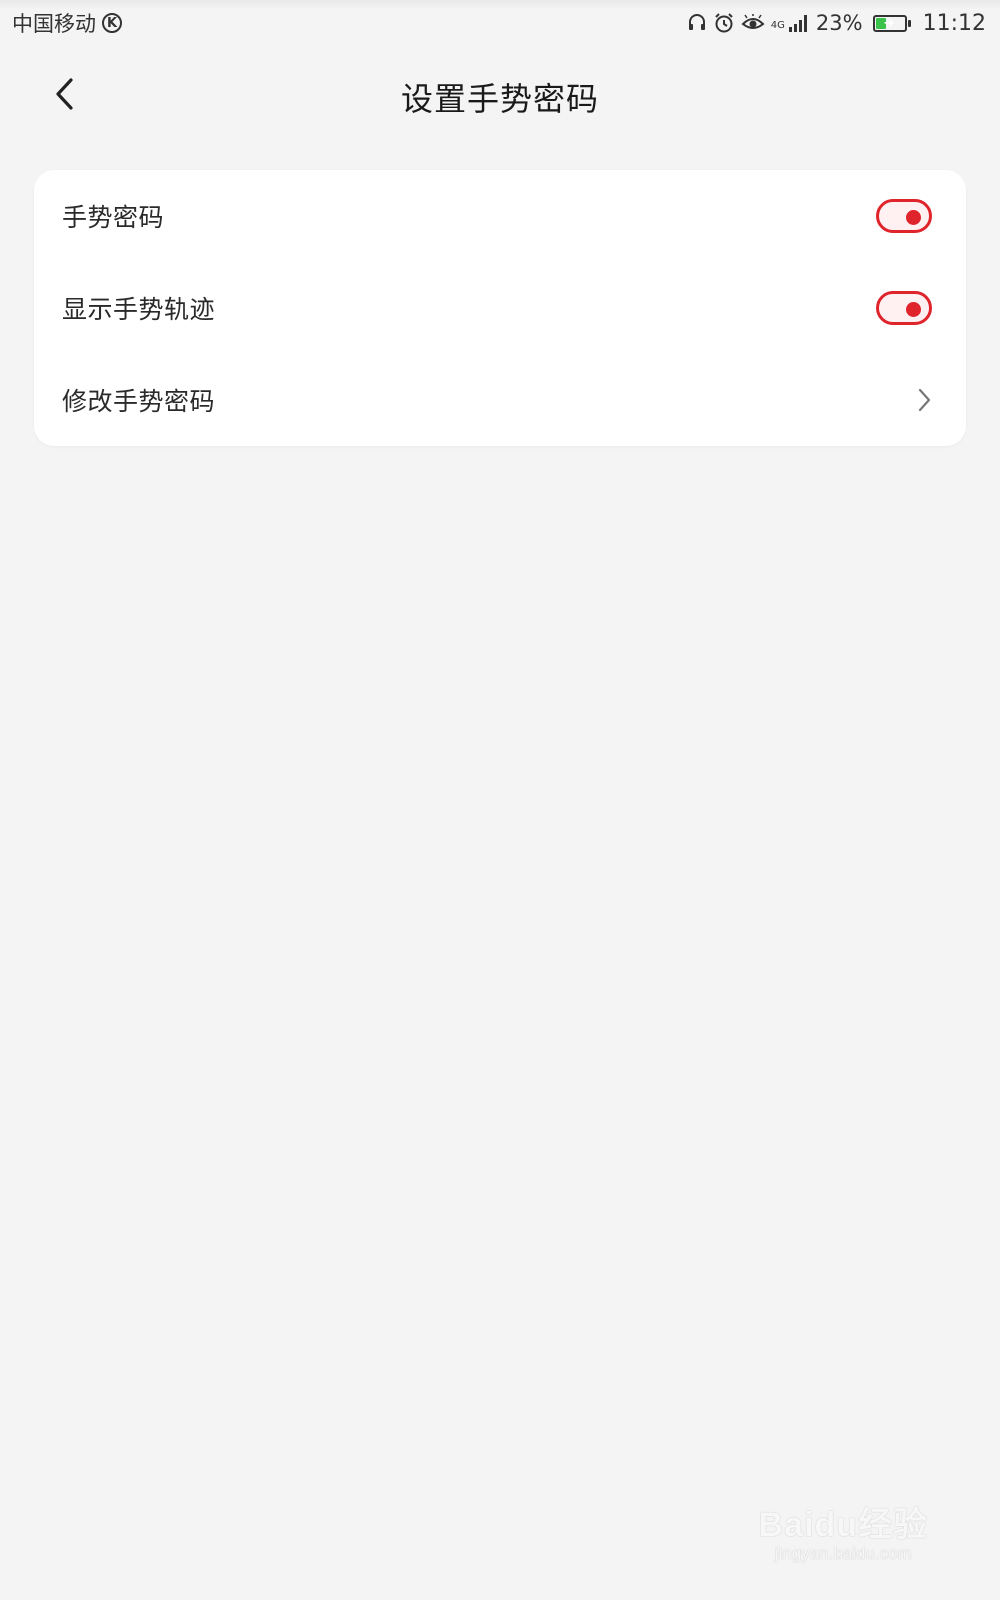  Describe the element at coordinates (843, 1525) in the screenshot. I see `watermark-logo: Baidu经验` at that location.